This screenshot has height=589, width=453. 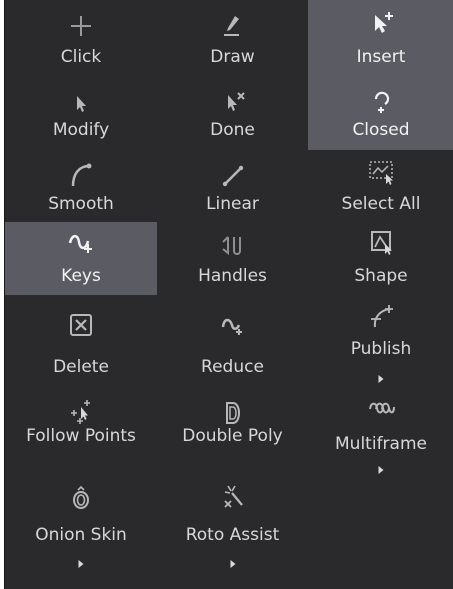 What do you see at coordinates (384, 22) in the screenshot?
I see `cursor-plus-icon` at bounding box center [384, 22].